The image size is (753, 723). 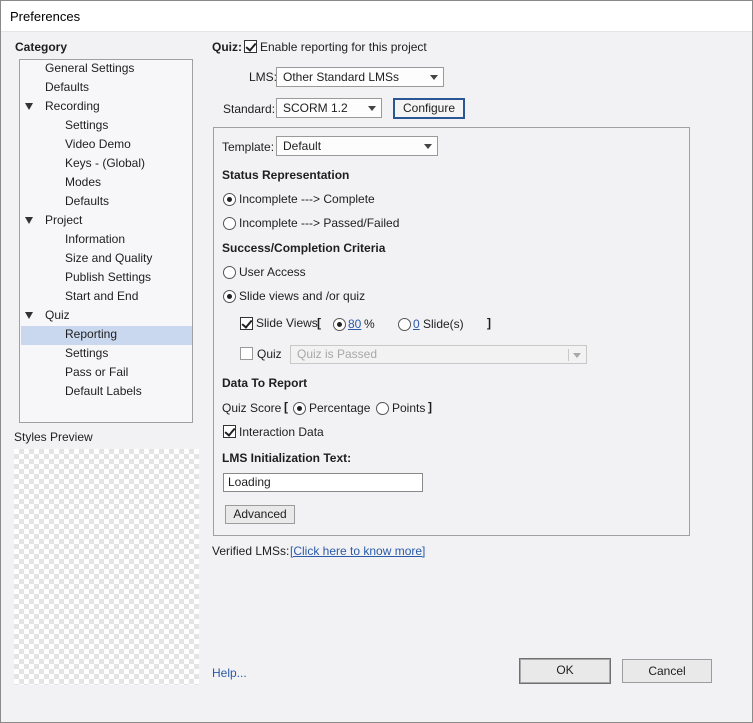 What do you see at coordinates (319, 223) in the screenshot?
I see `status-passed-failed-label: Incomplete ---> Passed/Failed` at bounding box center [319, 223].